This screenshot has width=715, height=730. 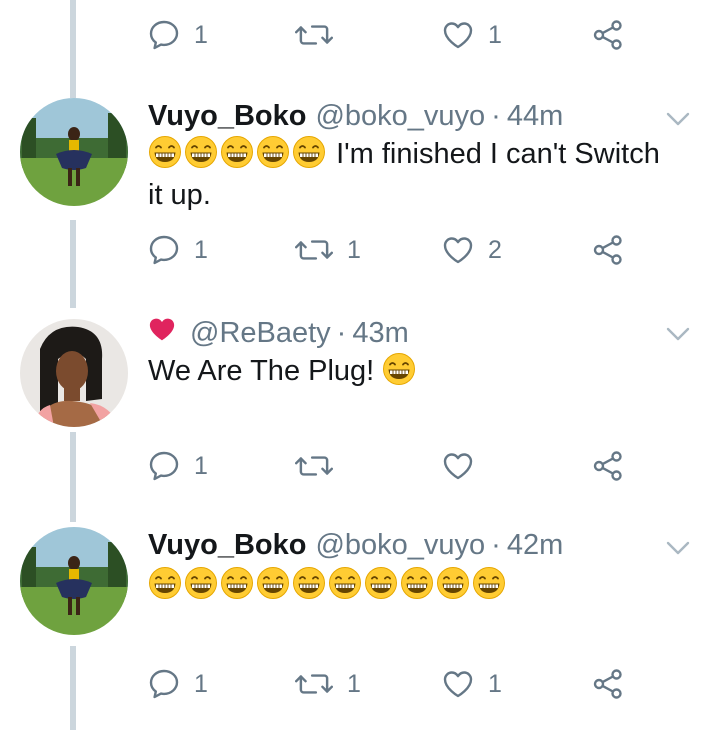 I want to click on tweet-text-content: We Are The Plug!, so click(x=261, y=371).